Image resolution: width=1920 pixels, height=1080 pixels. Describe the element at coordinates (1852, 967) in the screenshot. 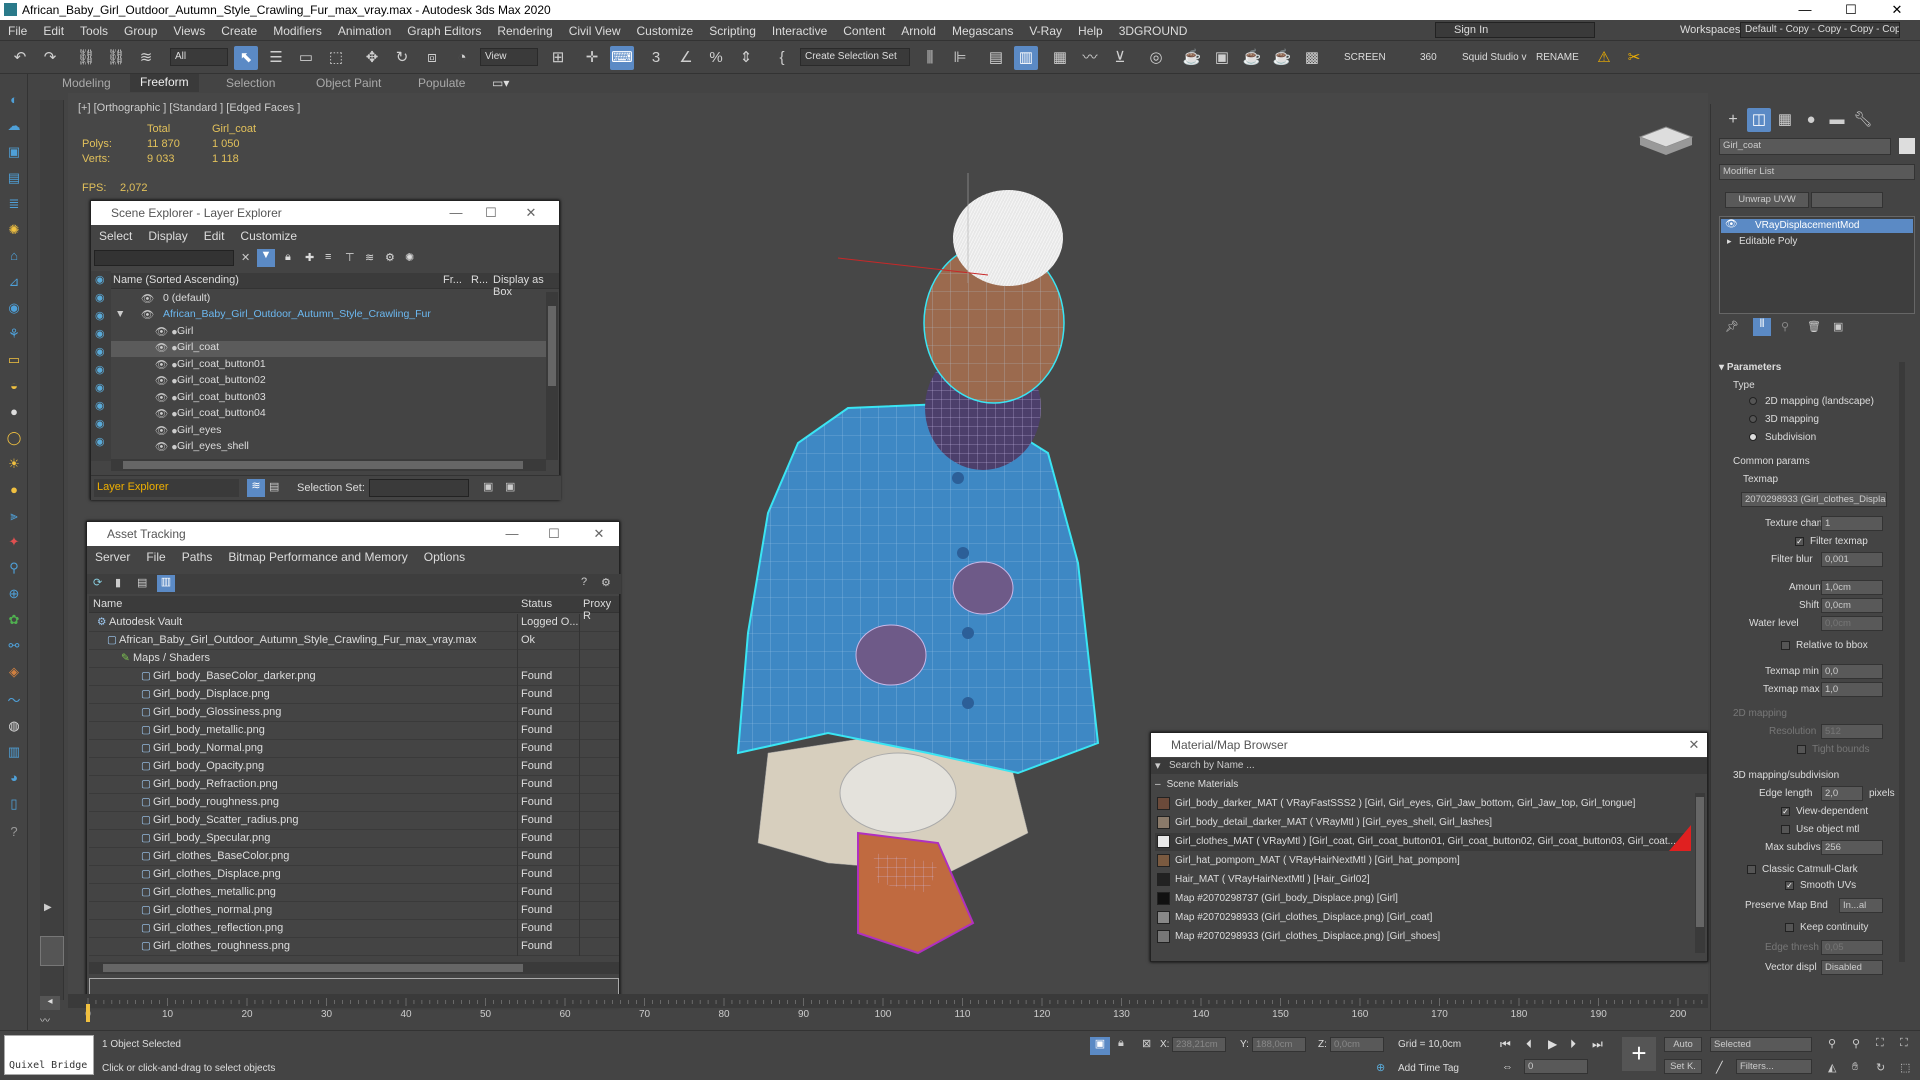

I see `vector-displ-dropdown: Disabled` at that location.